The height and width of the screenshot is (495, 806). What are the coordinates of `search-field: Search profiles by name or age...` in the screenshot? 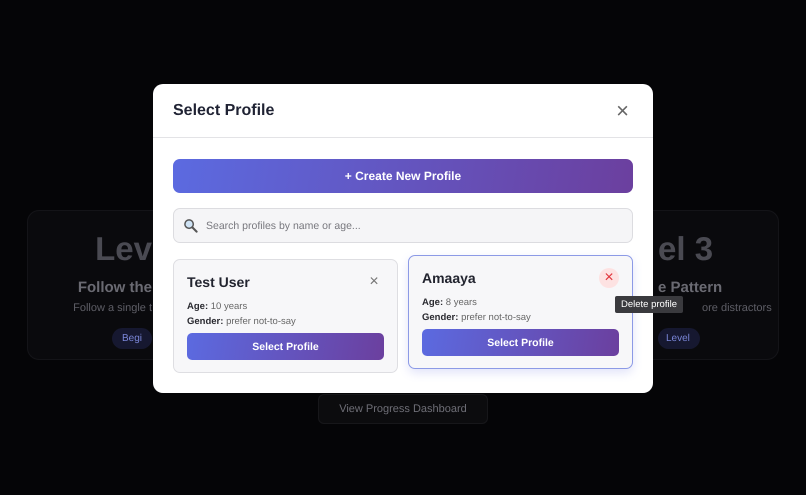 It's located at (403, 225).